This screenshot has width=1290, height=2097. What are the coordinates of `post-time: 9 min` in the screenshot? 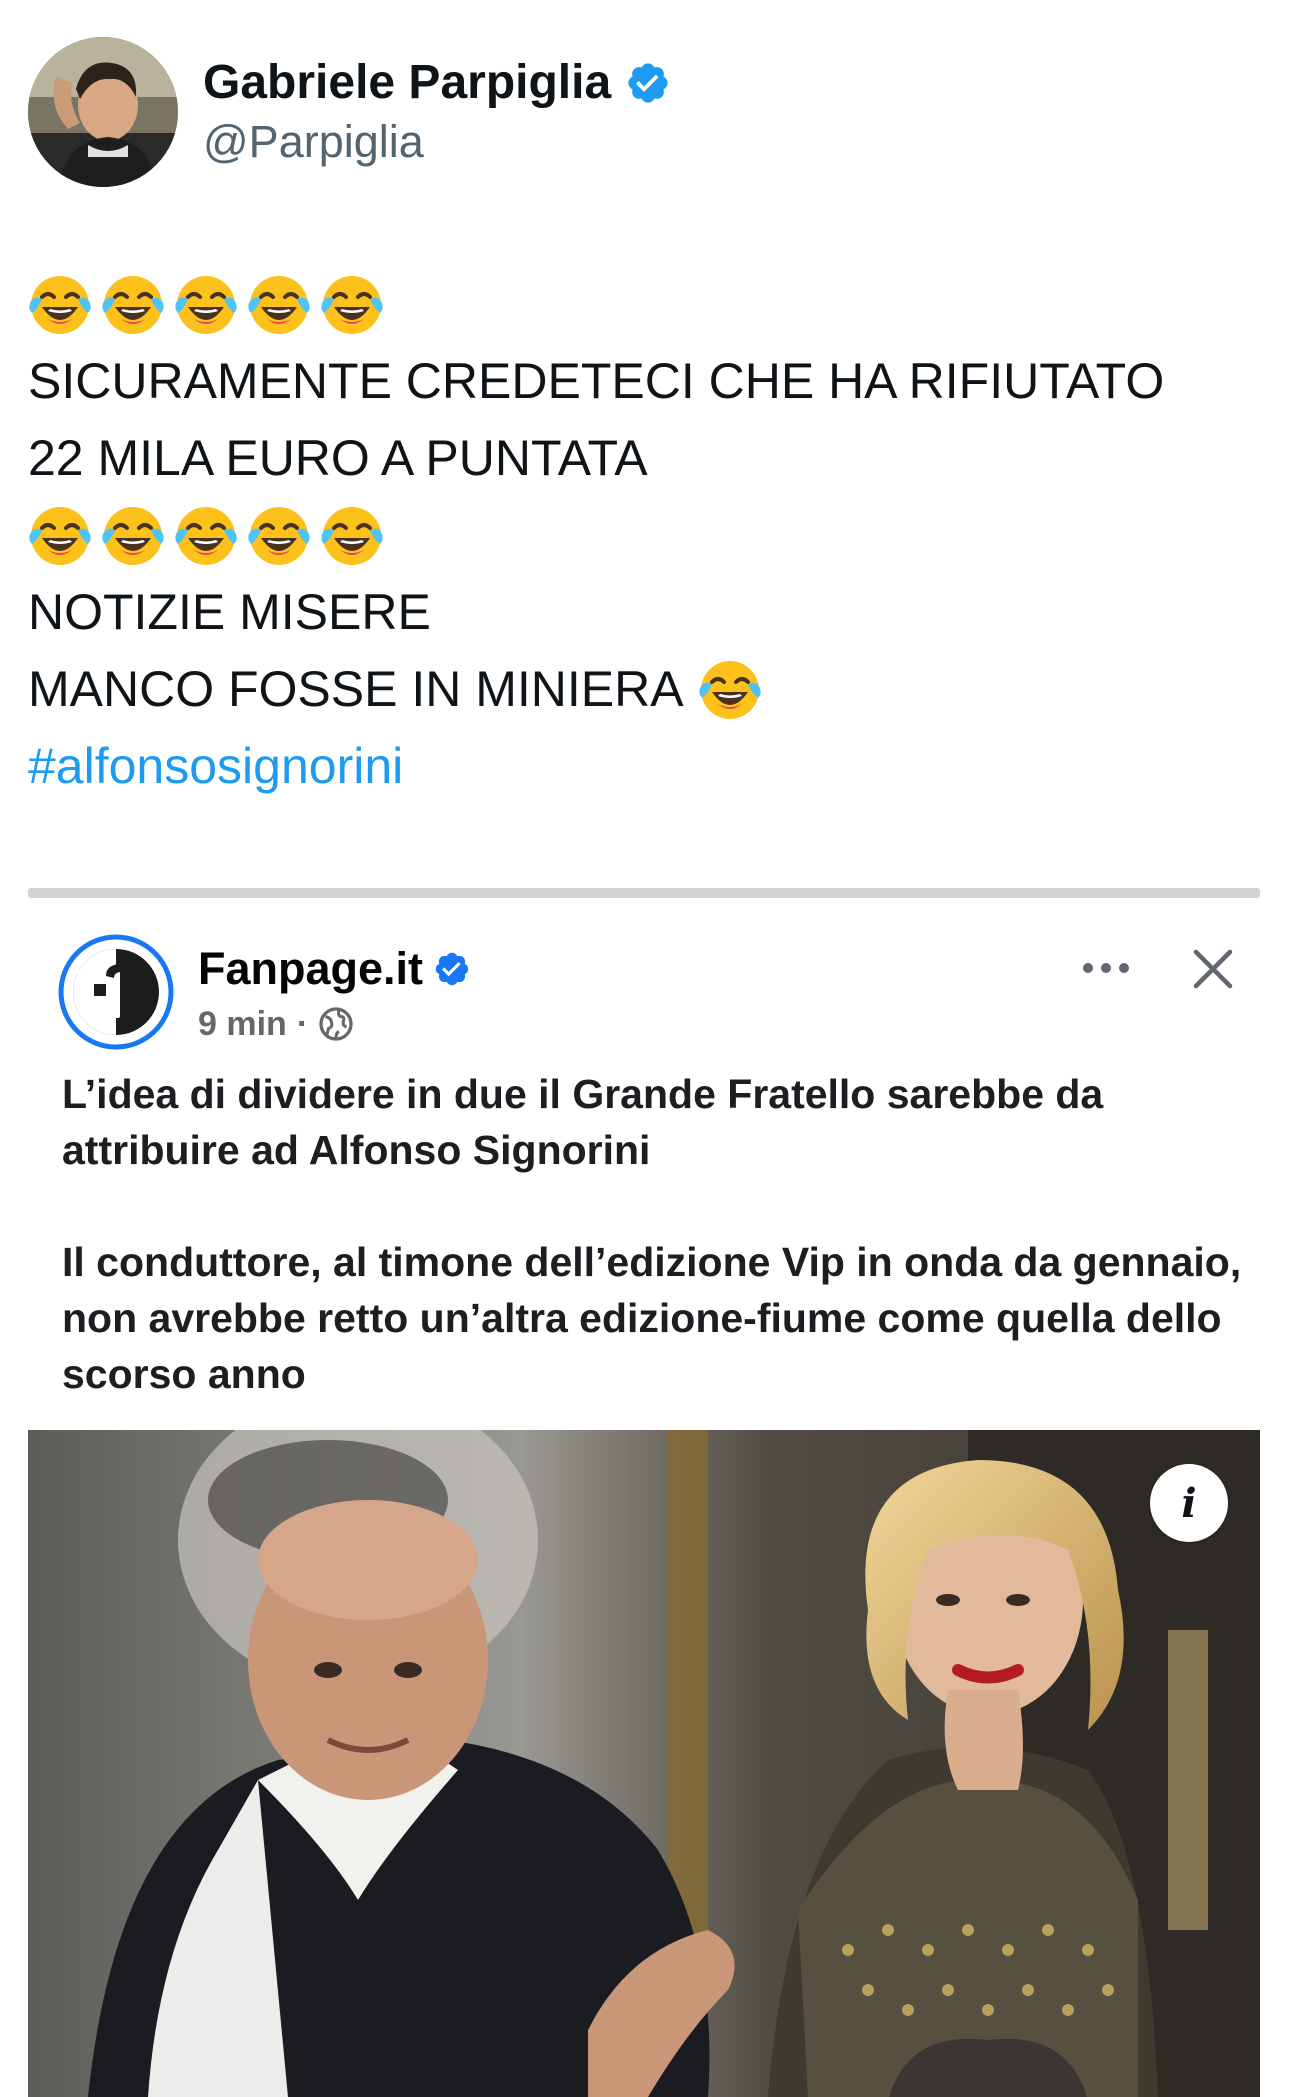 It's located at (242, 1024).